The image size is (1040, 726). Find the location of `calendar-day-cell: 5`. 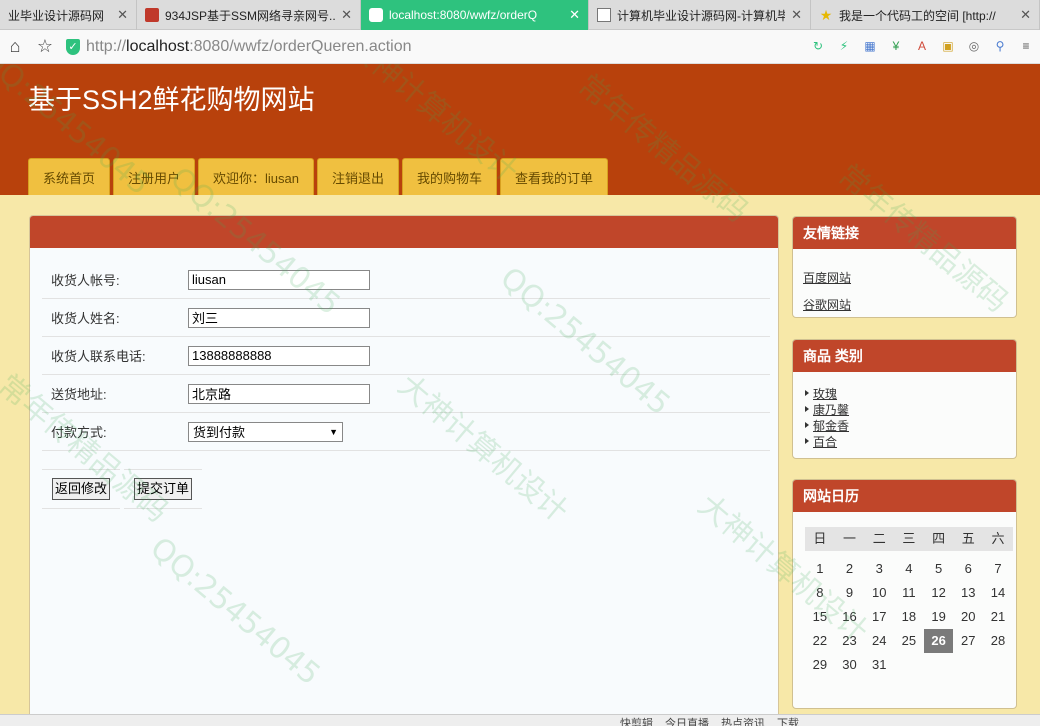

calendar-day-cell: 5 is located at coordinates (939, 569).